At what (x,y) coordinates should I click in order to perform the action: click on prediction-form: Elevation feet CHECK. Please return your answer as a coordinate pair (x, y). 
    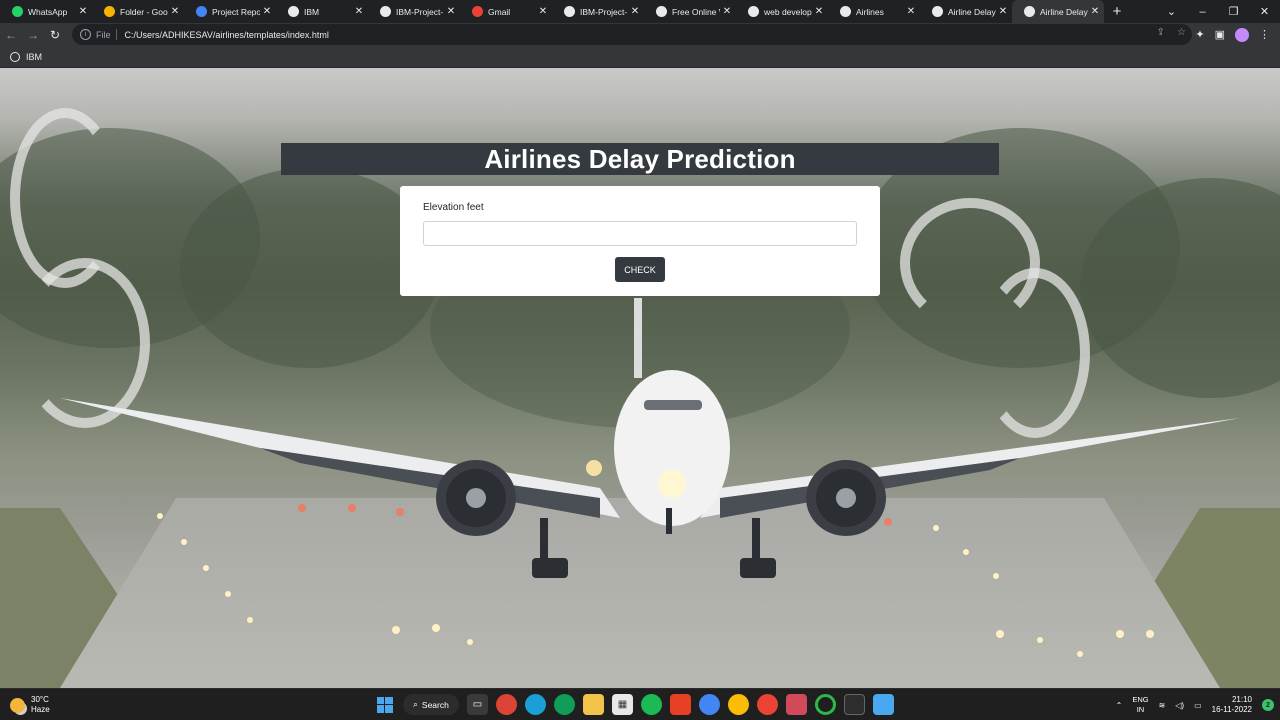
    Looking at the image, I should click on (640, 241).